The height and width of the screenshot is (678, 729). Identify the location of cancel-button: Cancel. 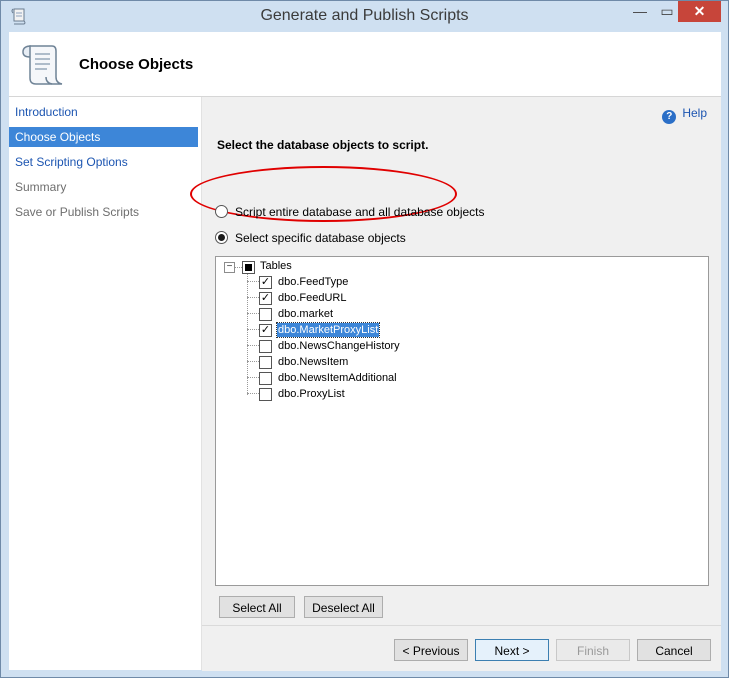
(674, 650).